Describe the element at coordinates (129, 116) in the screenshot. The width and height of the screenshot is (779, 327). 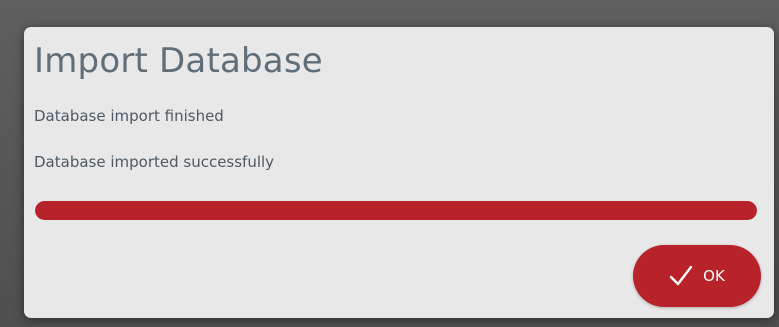
I see `status-message: Database import finished` at that location.